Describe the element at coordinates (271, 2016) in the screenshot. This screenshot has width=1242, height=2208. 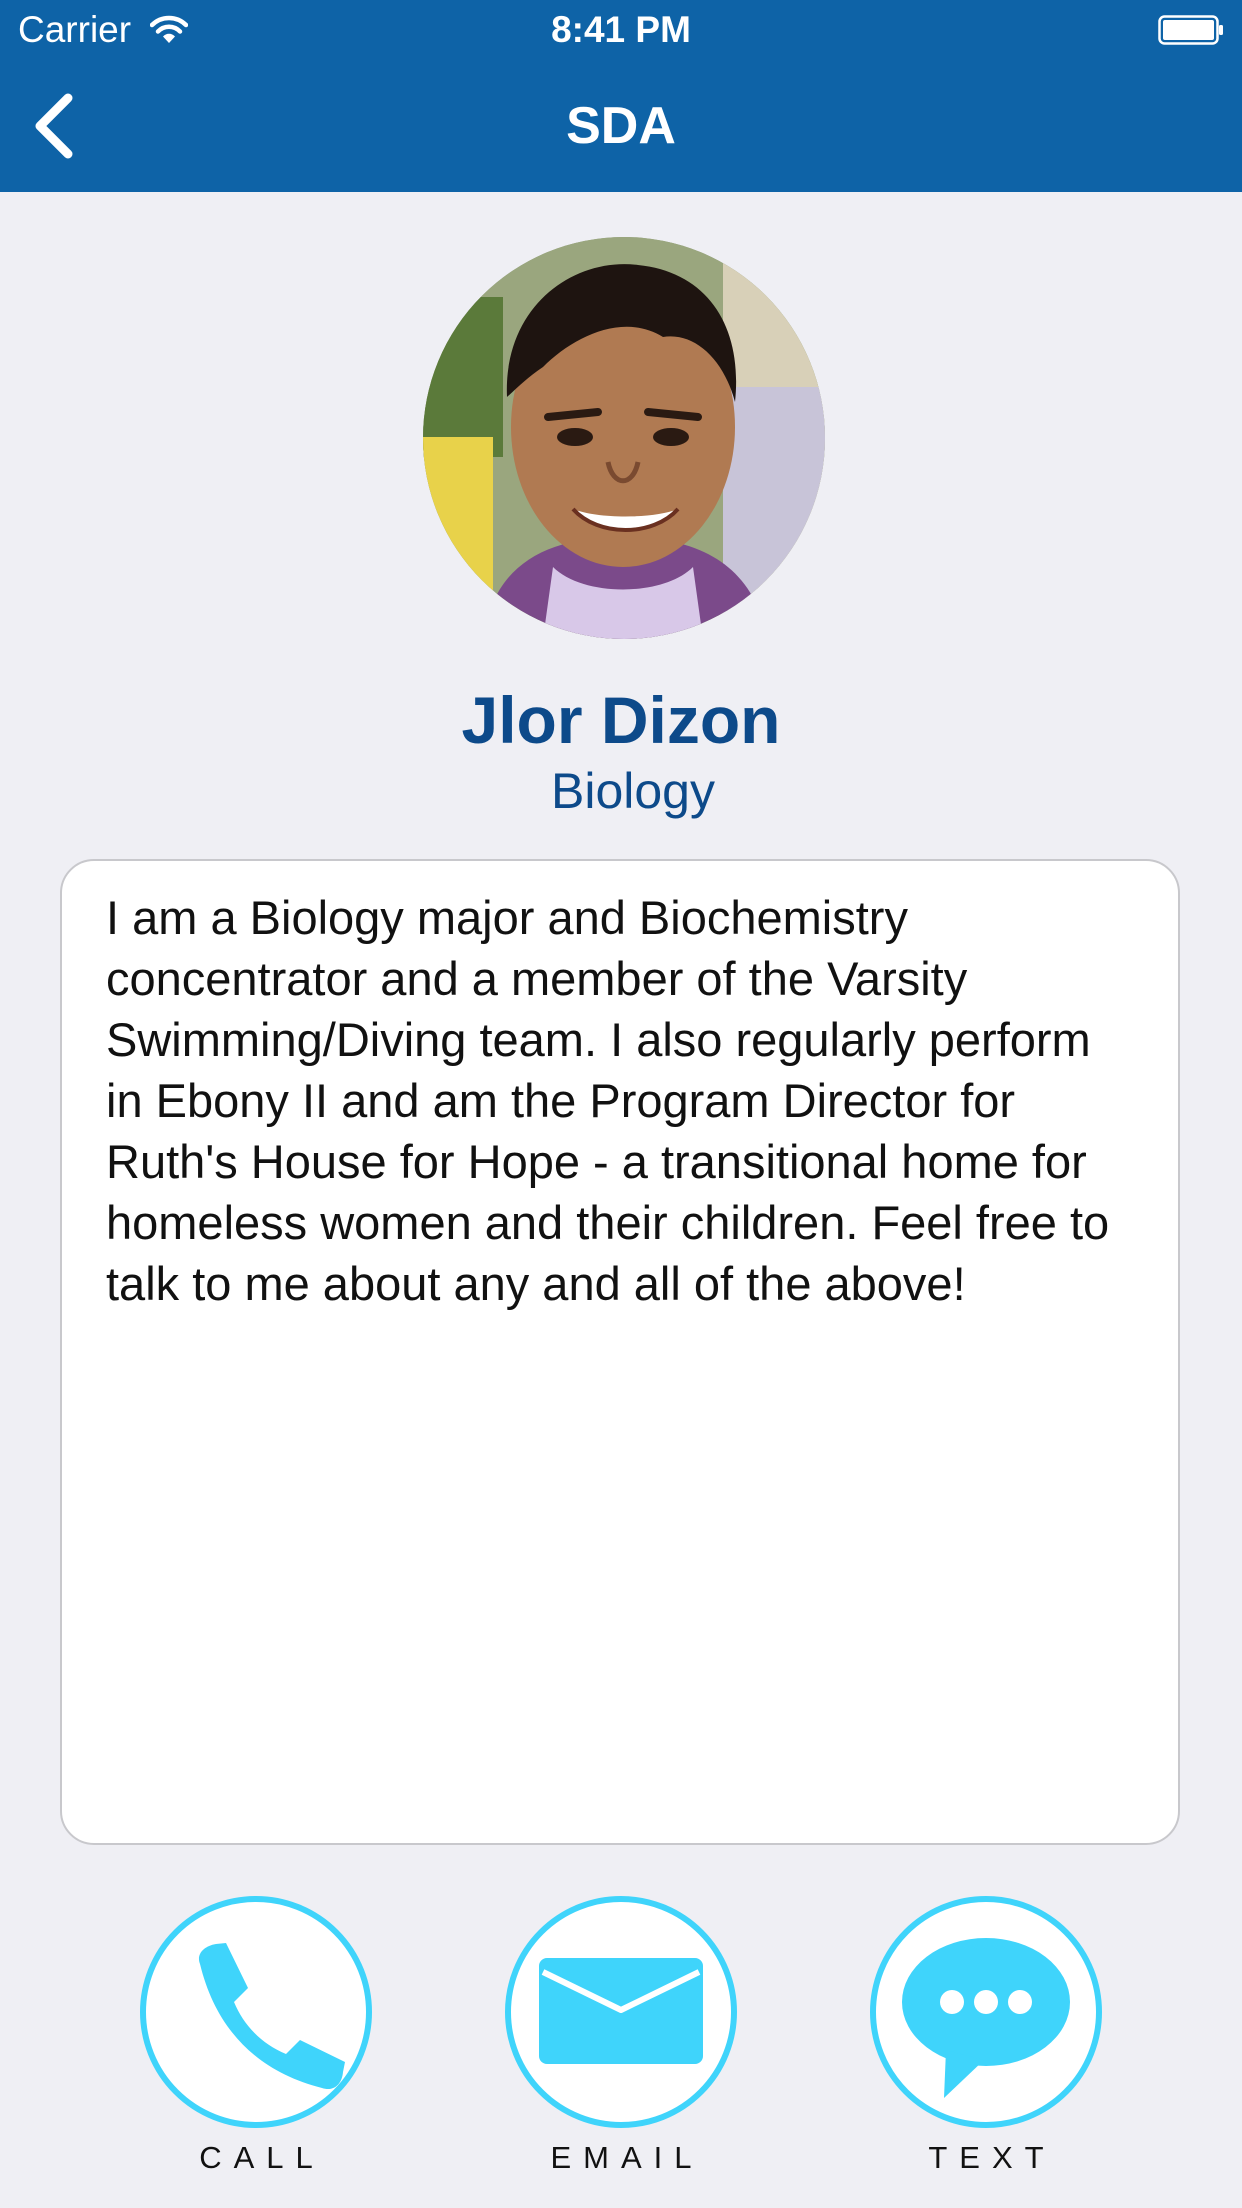
I see `phone-icon` at that location.